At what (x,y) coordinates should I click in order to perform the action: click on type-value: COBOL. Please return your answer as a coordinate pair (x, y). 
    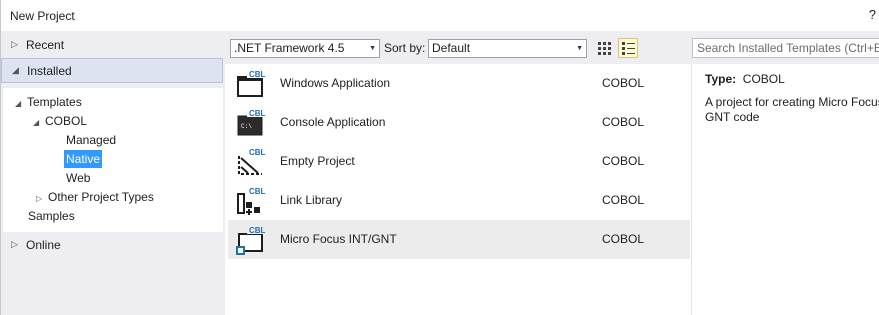
    Looking at the image, I should click on (763, 79).